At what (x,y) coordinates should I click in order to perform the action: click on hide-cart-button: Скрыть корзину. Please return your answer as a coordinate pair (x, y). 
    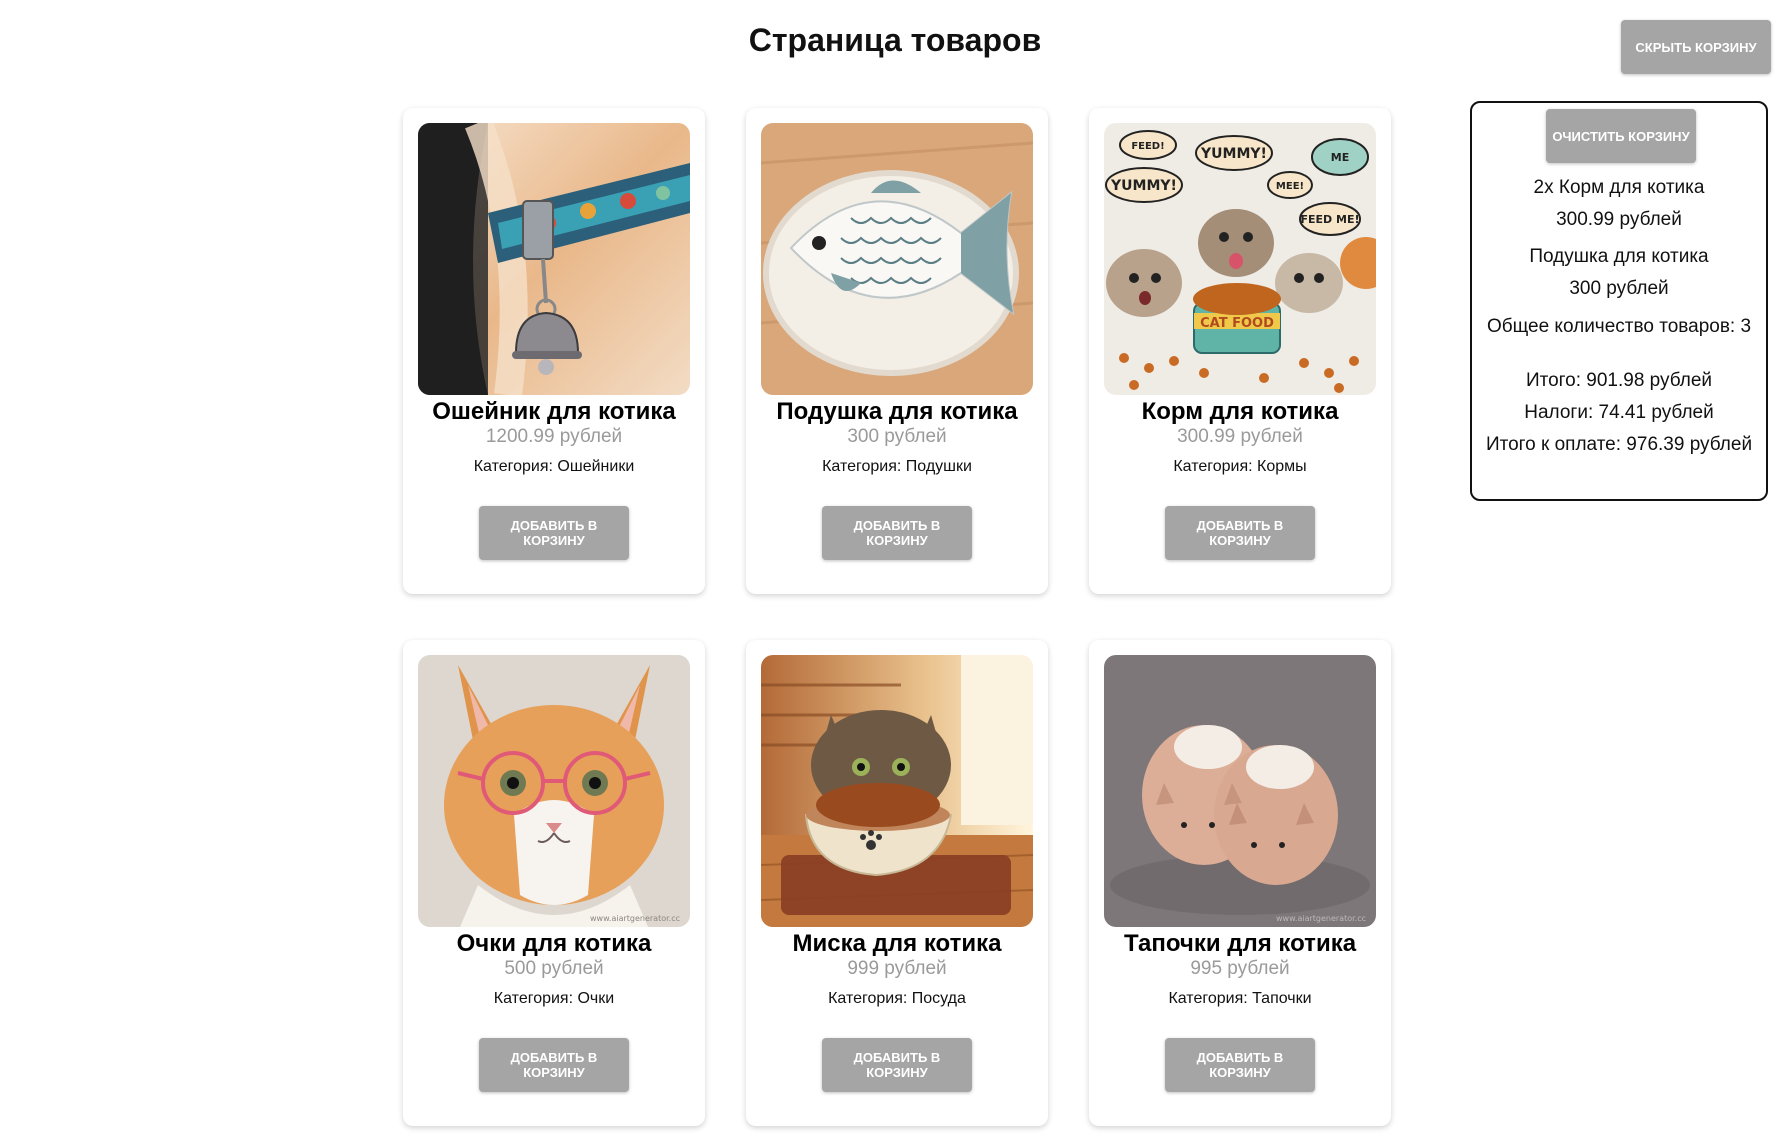
    Looking at the image, I should click on (1696, 47).